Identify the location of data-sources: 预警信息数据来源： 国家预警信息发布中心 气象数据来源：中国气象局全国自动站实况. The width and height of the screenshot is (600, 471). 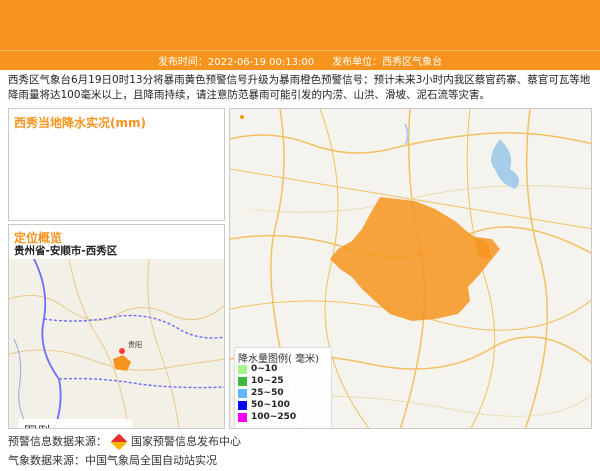
(124, 451).